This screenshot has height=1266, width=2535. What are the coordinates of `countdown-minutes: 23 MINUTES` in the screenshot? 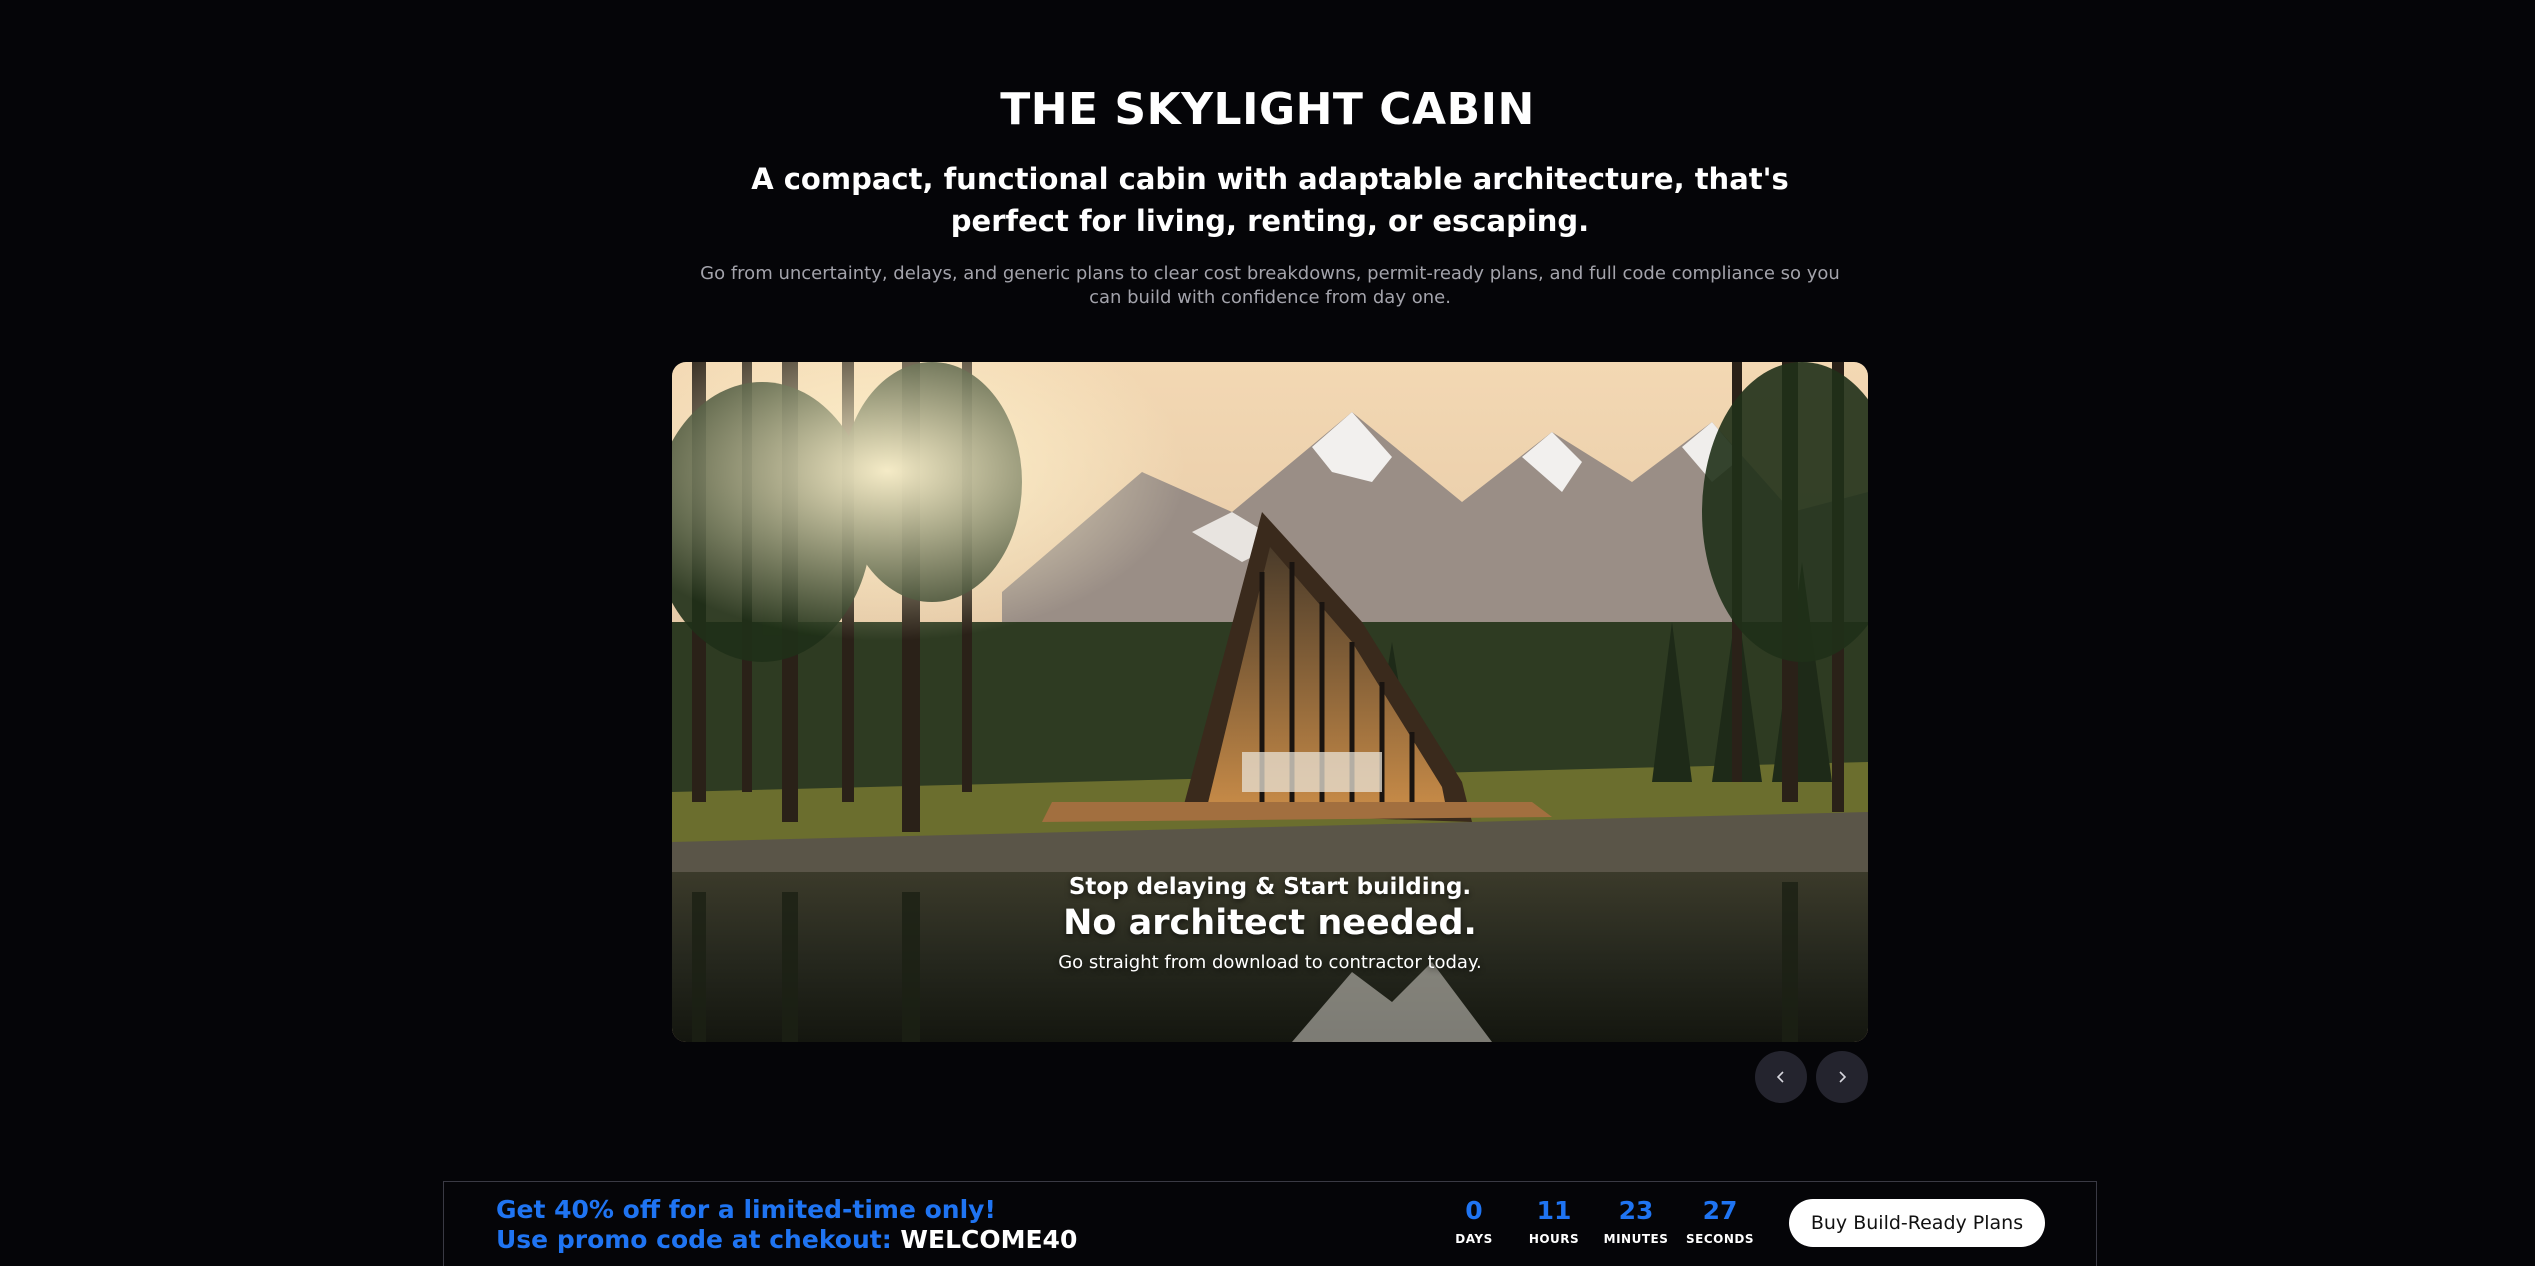 It's located at (1636, 1222).